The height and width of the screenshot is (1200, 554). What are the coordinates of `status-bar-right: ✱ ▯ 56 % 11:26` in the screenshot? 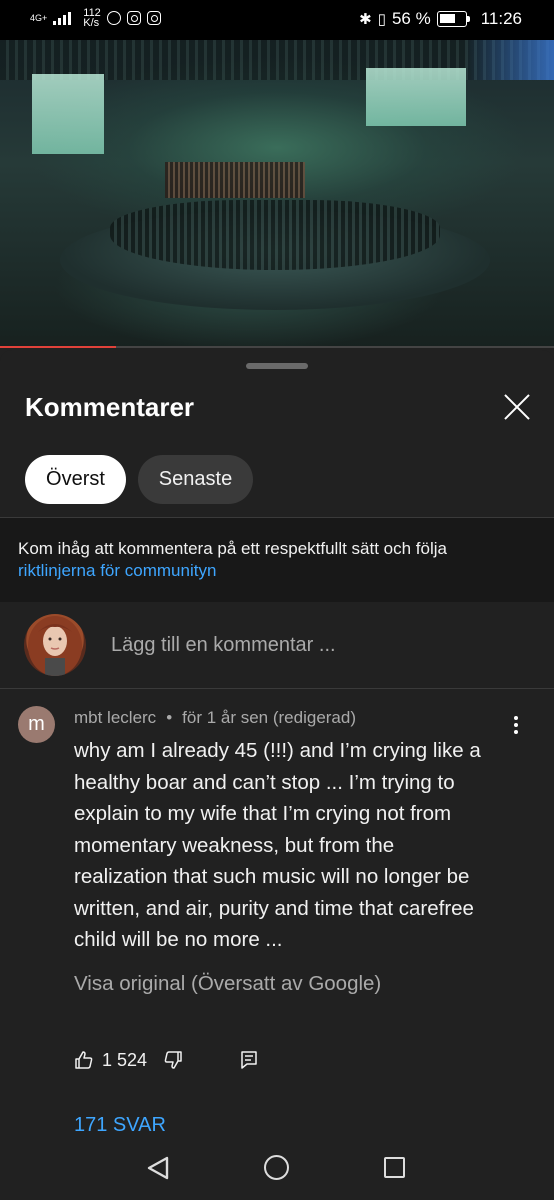 It's located at (440, 19).